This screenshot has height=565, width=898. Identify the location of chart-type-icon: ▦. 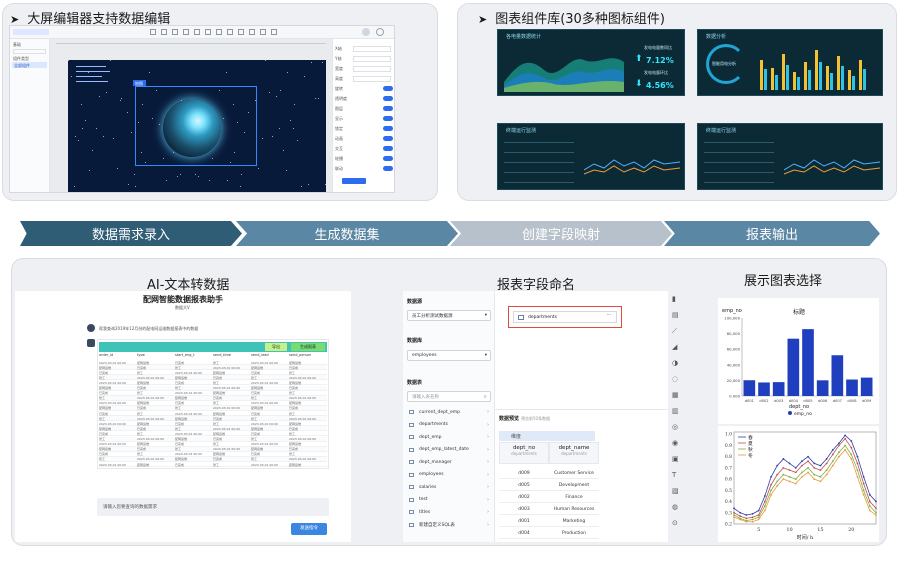
(675, 395).